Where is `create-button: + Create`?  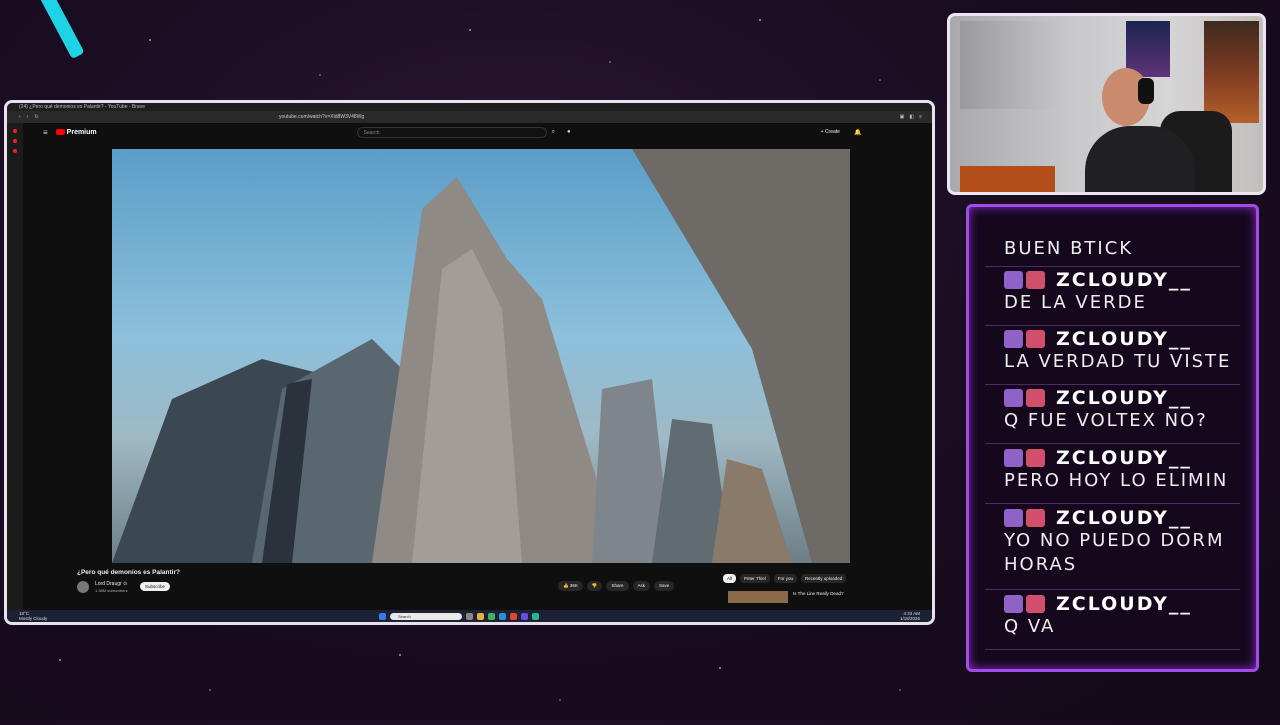
create-button: + Create is located at coordinates (830, 132).